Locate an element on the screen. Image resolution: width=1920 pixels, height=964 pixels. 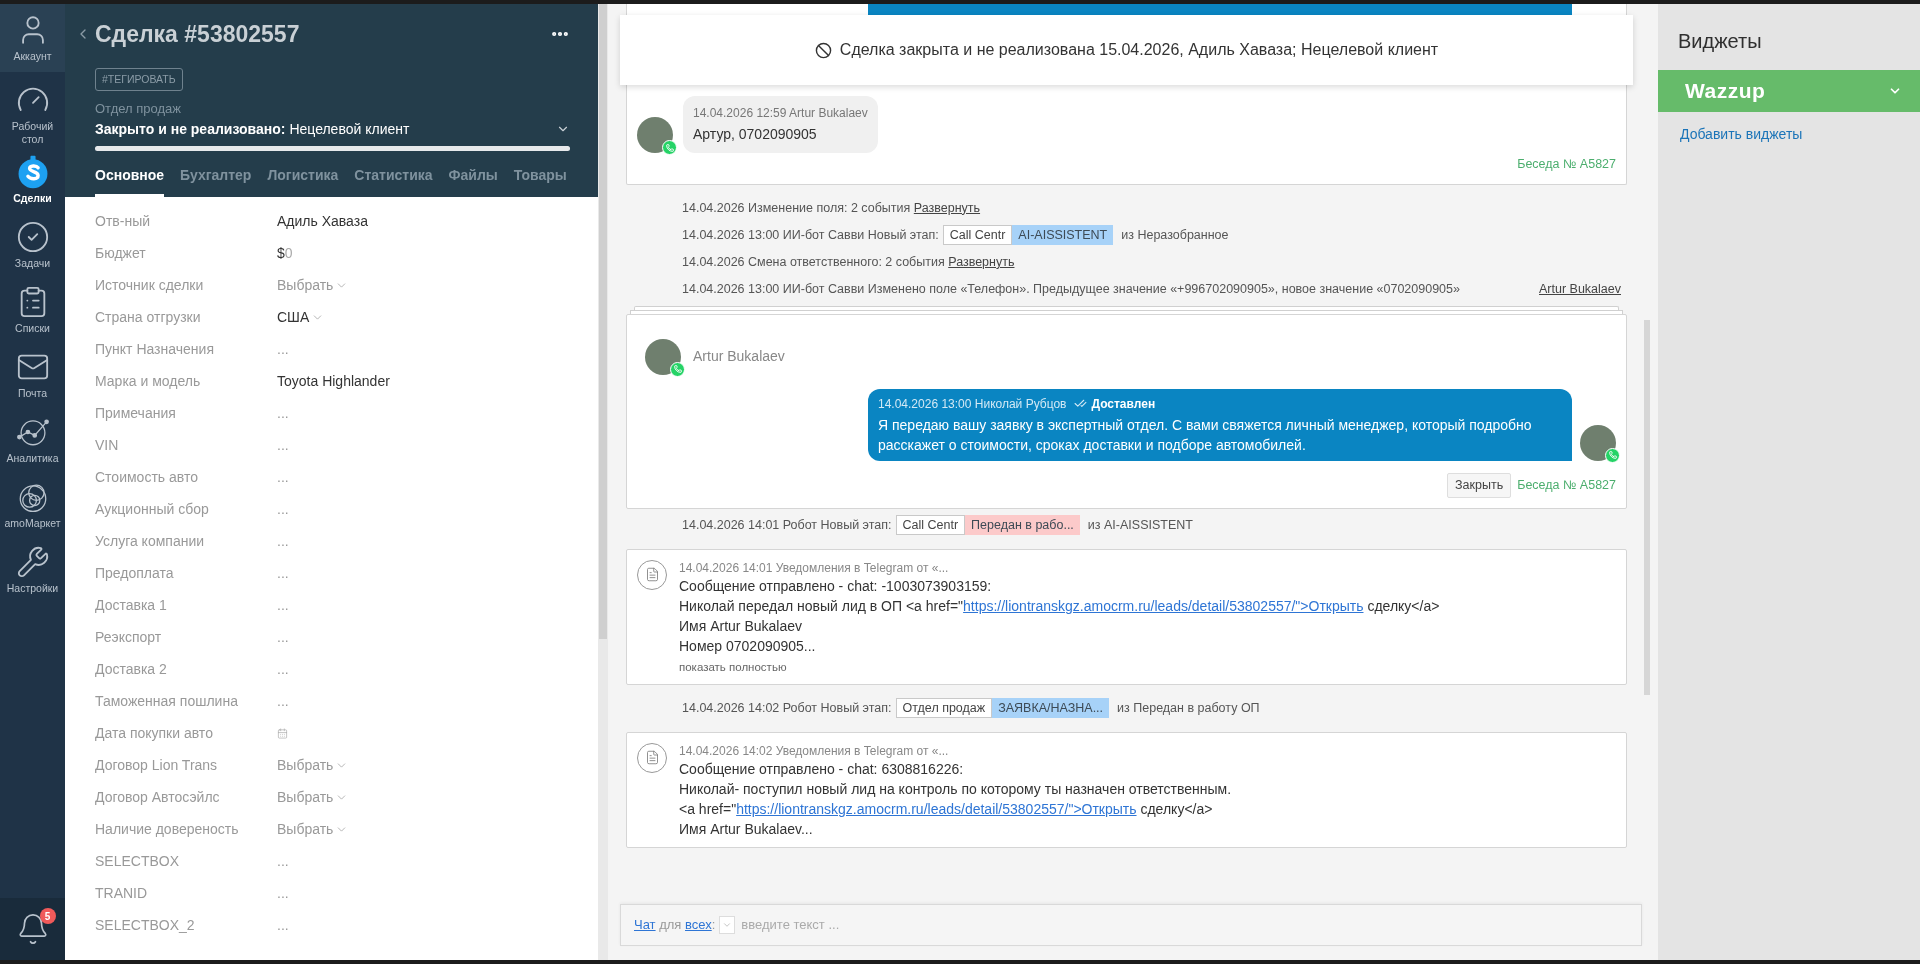
recipient-link: всех is located at coordinates (698, 925).